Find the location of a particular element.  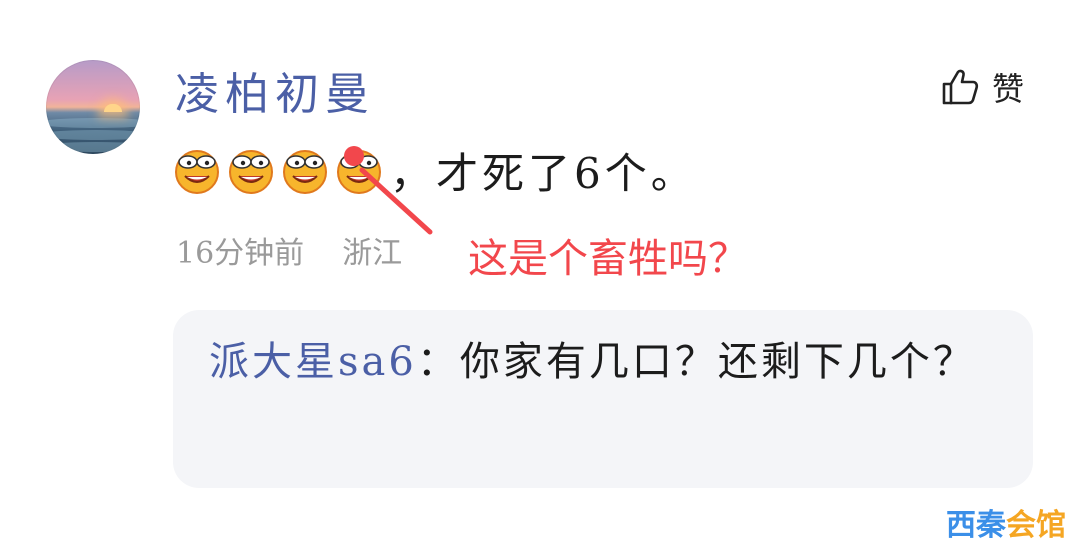

reply-text: 你家有几口？还剩下几个？ is located at coordinates (717, 362).